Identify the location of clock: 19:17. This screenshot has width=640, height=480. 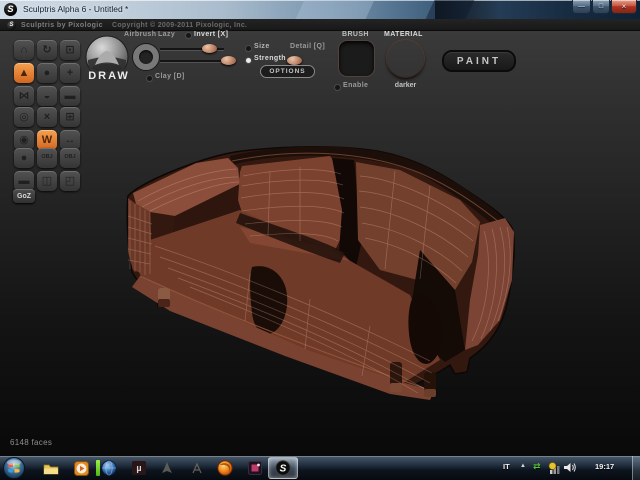
(604, 466).